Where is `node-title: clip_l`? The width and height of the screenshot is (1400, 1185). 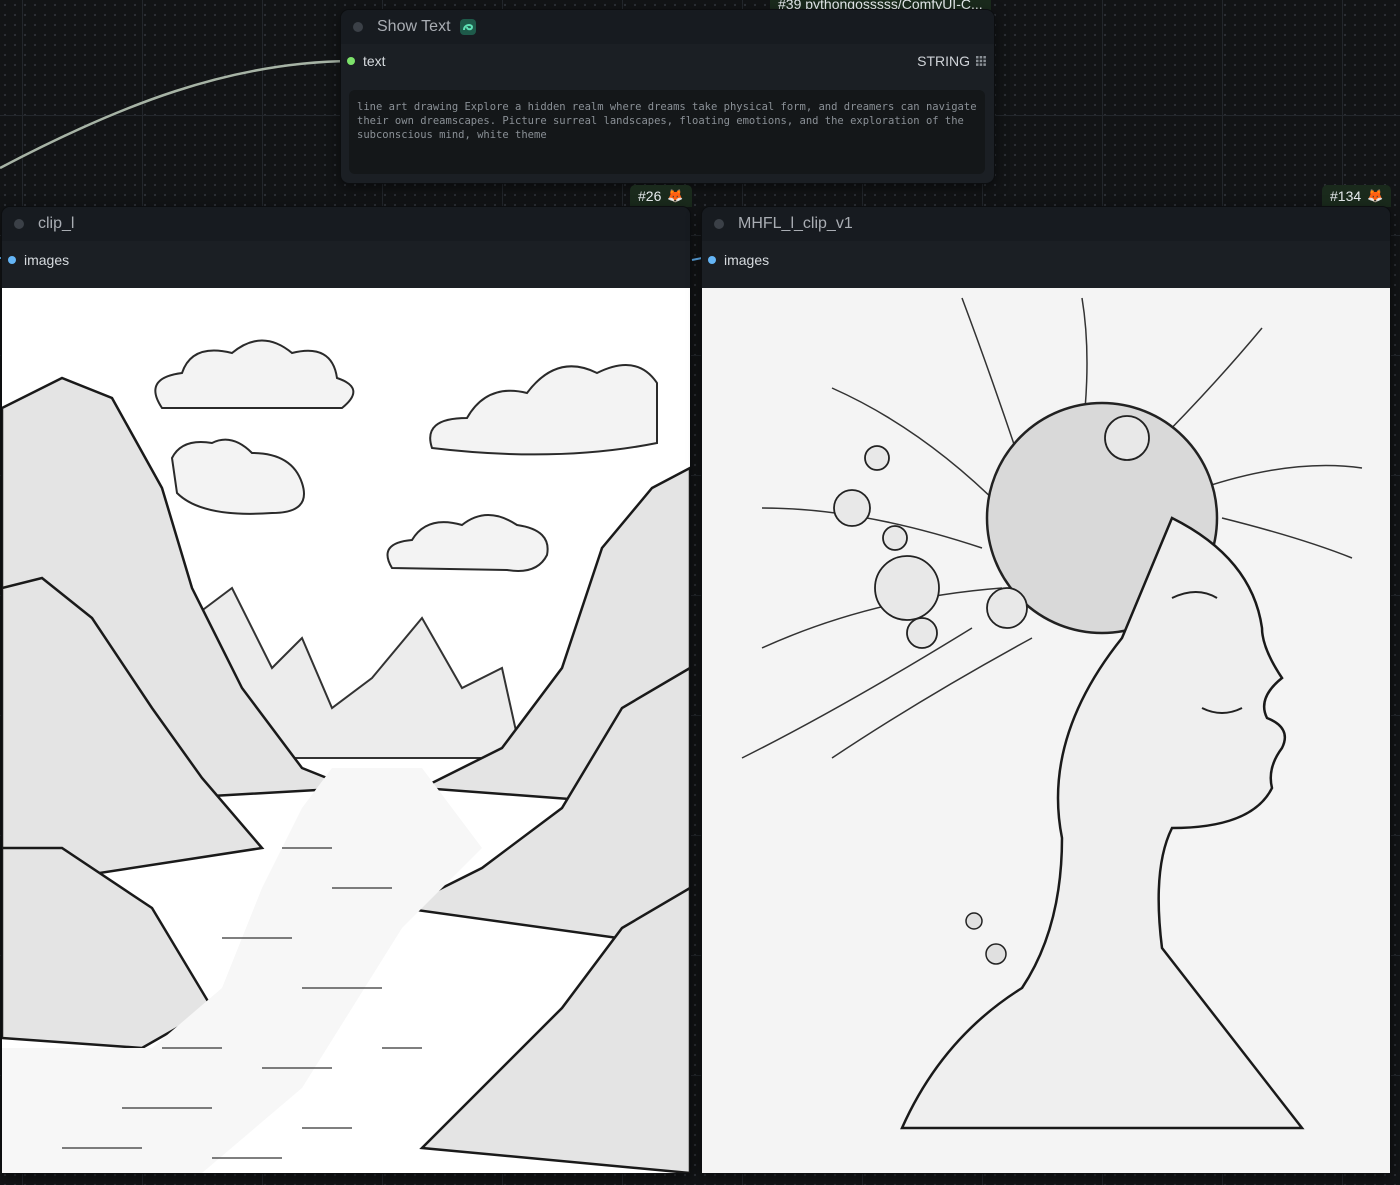 node-title: clip_l is located at coordinates (56, 223).